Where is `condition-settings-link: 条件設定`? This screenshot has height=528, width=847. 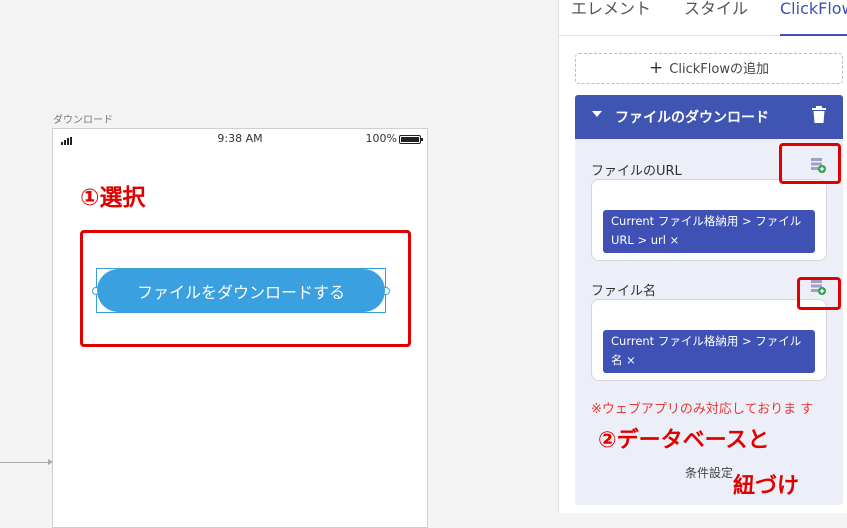 condition-settings-link: 条件設定 is located at coordinates (709, 472).